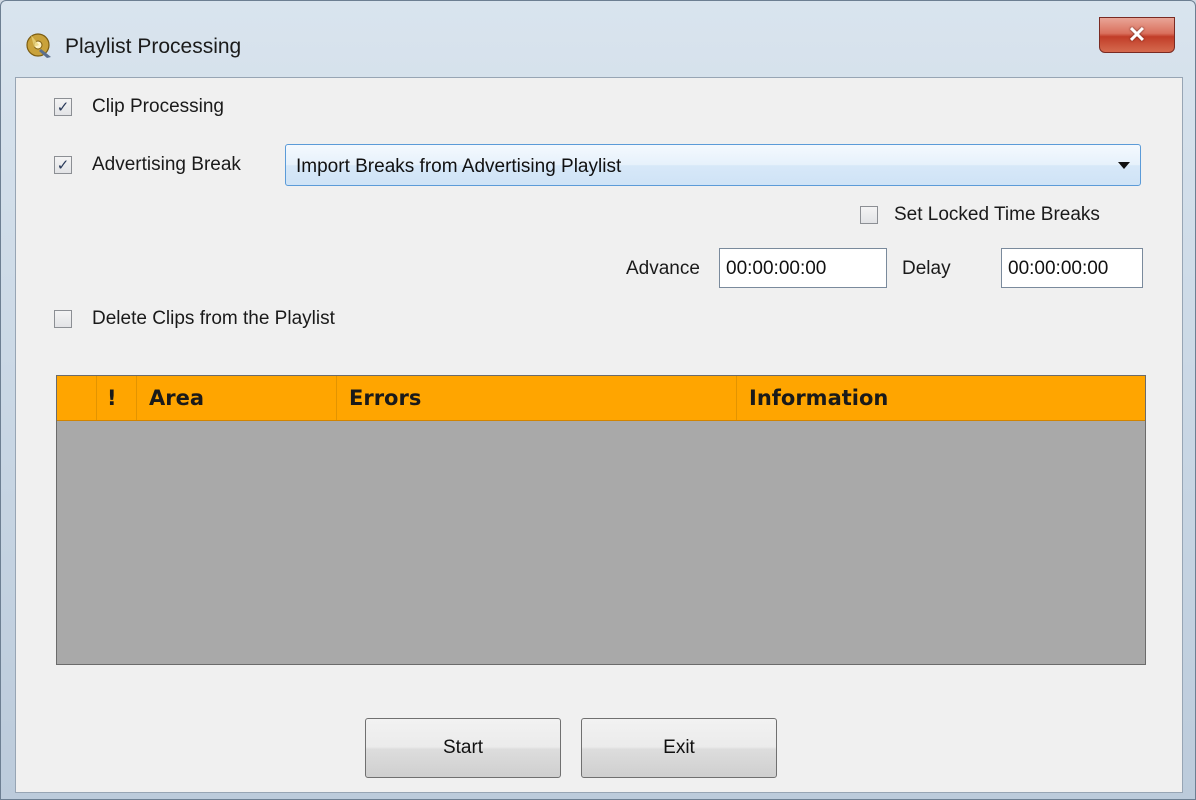 The height and width of the screenshot is (800, 1196). I want to click on advance-label: Advance, so click(663, 268).